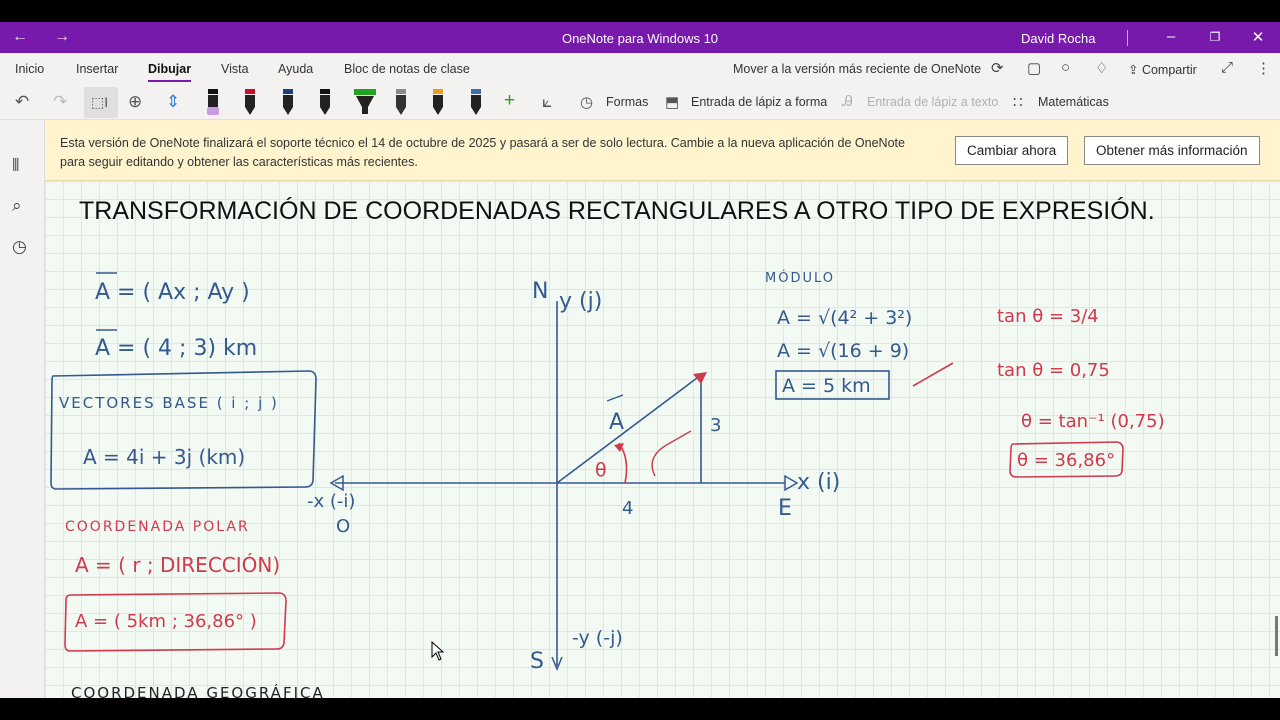 The height and width of the screenshot is (720, 1280). What do you see at coordinates (331, 501) in the screenshot?
I see `ink-axis-neg-x: -x (-i)` at bounding box center [331, 501].